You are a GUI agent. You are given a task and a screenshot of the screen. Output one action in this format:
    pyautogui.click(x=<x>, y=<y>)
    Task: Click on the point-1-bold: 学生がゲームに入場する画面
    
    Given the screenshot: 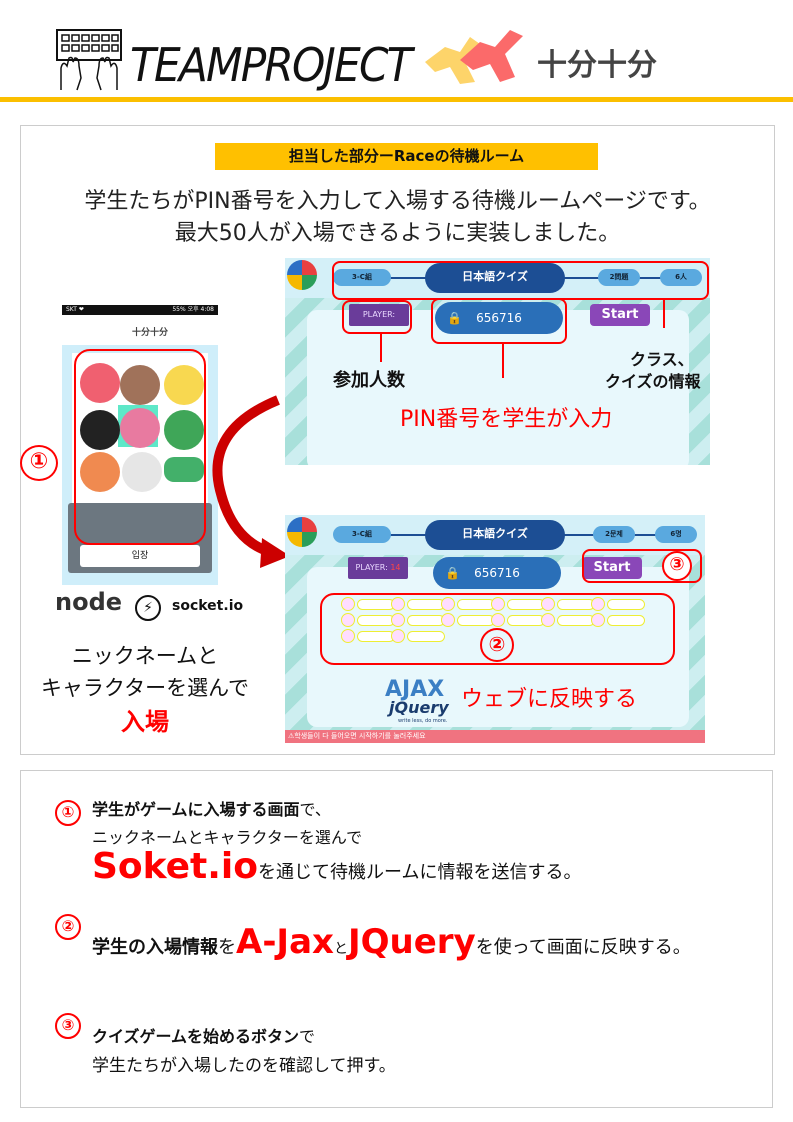 What is the action you would take?
    pyautogui.click(x=196, y=809)
    